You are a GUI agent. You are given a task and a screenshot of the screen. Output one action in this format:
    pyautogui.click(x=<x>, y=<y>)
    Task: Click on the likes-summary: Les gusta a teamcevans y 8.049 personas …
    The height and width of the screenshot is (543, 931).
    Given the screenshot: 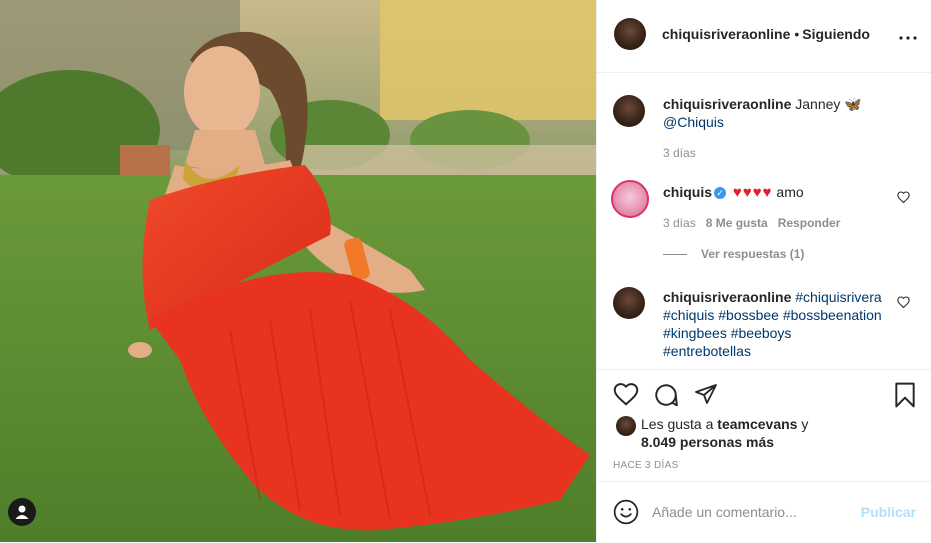 What is the action you would take?
    pyautogui.click(x=771, y=433)
    